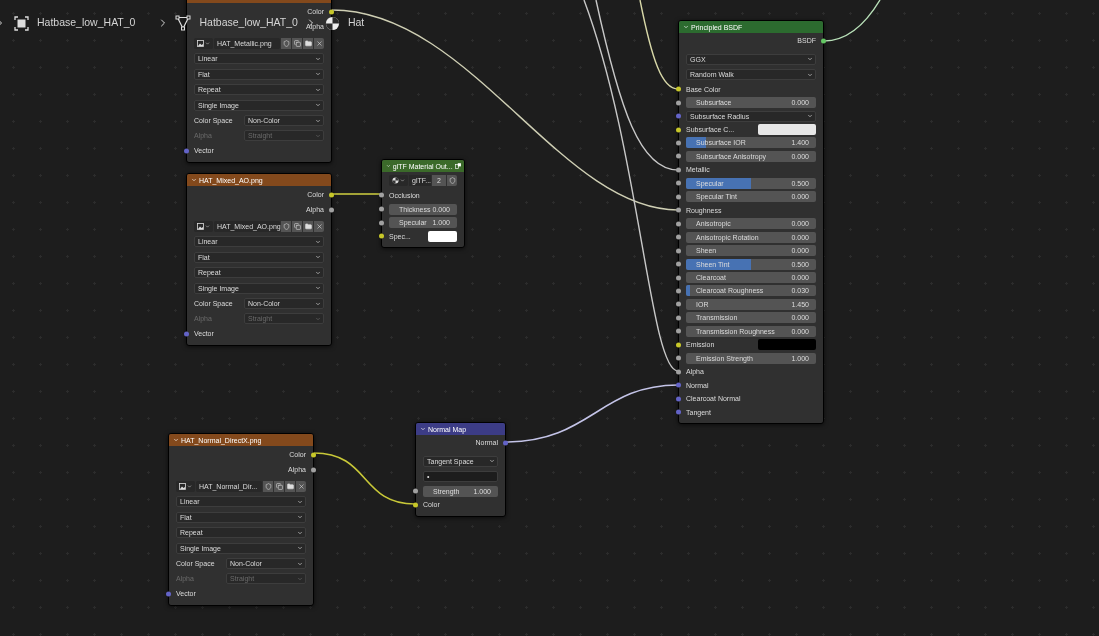  I want to click on material-icon, so click(332, 23).